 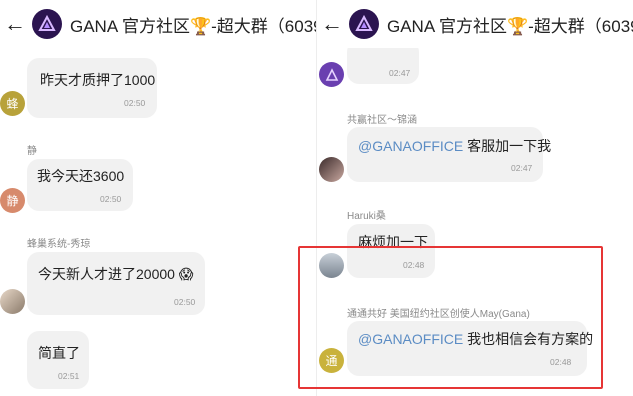 What do you see at coordinates (81, 176) in the screenshot?
I see `message-text: 我今天还3600` at bounding box center [81, 176].